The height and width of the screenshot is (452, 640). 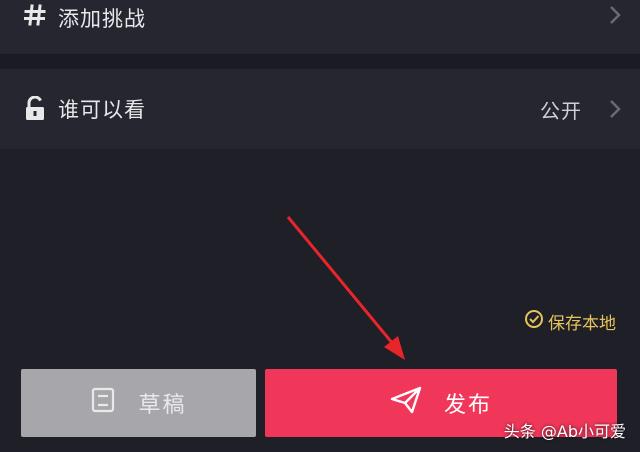 What do you see at coordinates (320, 61) in the screenshot?
I see `section-divider` at bounding box center [320, 61].